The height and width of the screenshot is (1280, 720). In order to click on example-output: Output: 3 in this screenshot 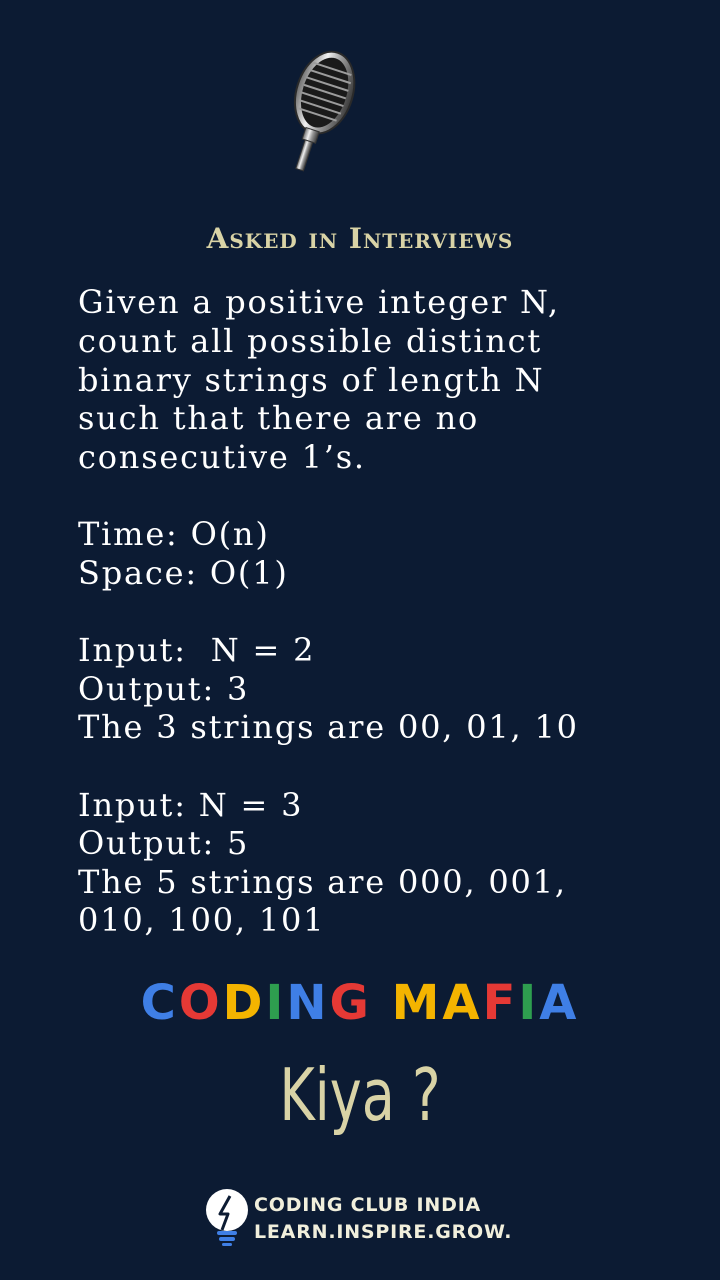, I will do `click(164, 689)`.